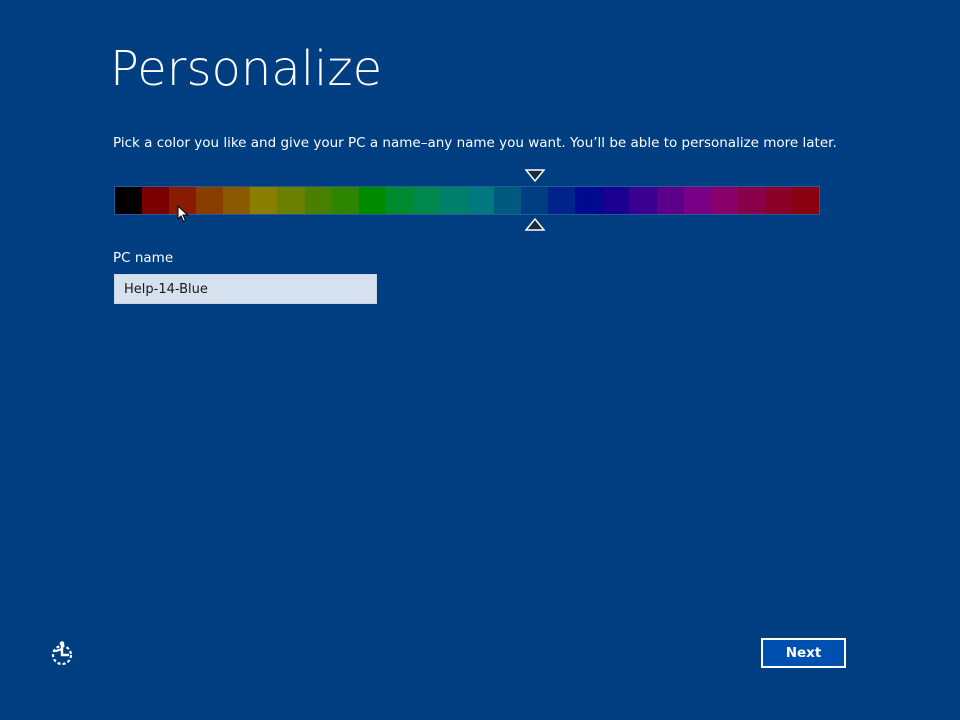 This screenshot has height=720, width=960. I want to click on selection-marker-bottom-icon, so click(534, 224).